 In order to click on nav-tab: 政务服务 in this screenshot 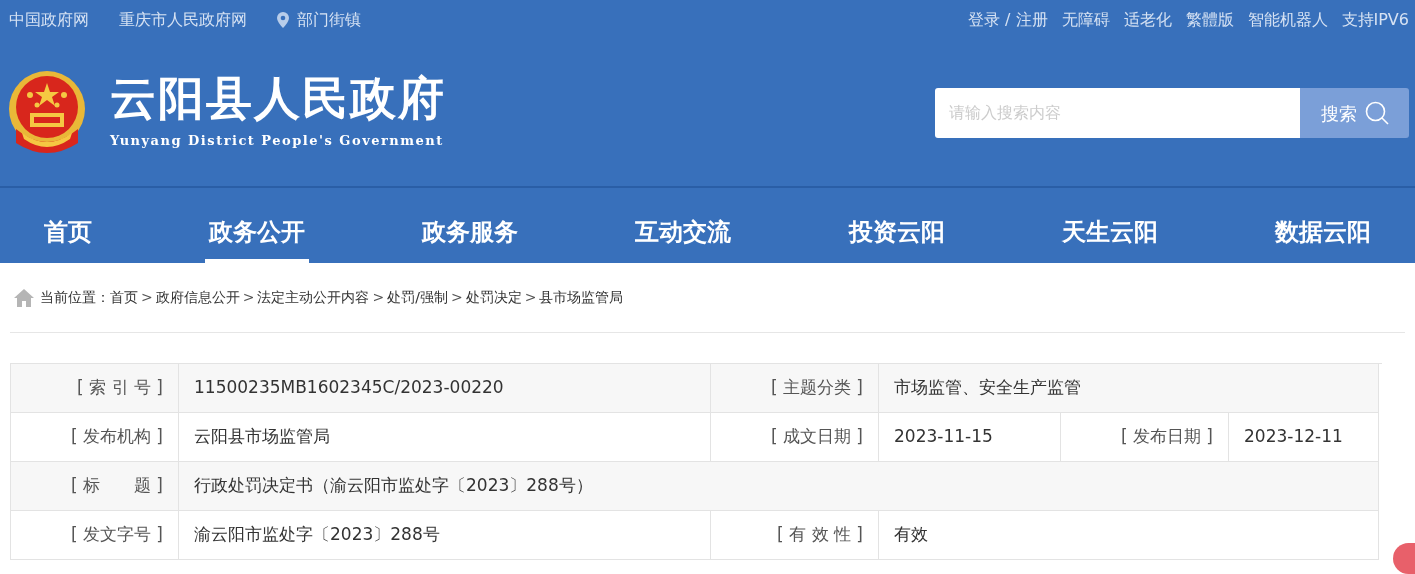, I will do `click(470, 225)`.